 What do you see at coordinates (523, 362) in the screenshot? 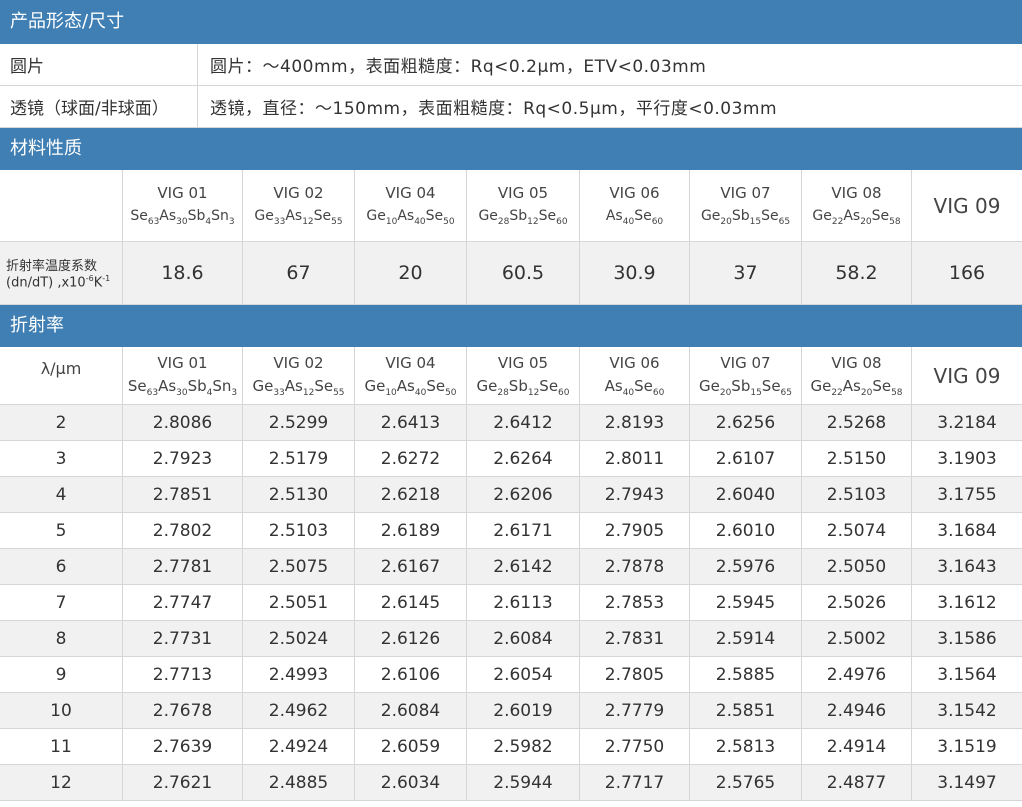
I see `material-name: VIG 05` at bounding box center [523, 362].